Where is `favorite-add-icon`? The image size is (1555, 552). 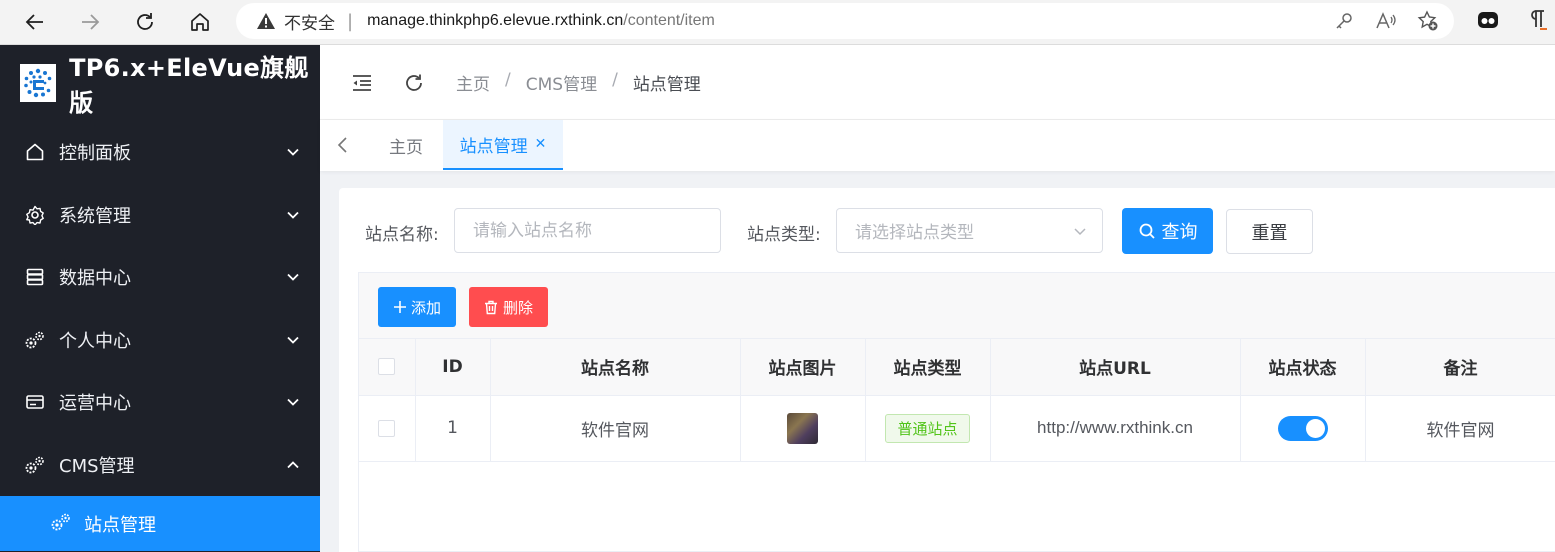
favorite-add-icon is located at coordinates (1428, 21).